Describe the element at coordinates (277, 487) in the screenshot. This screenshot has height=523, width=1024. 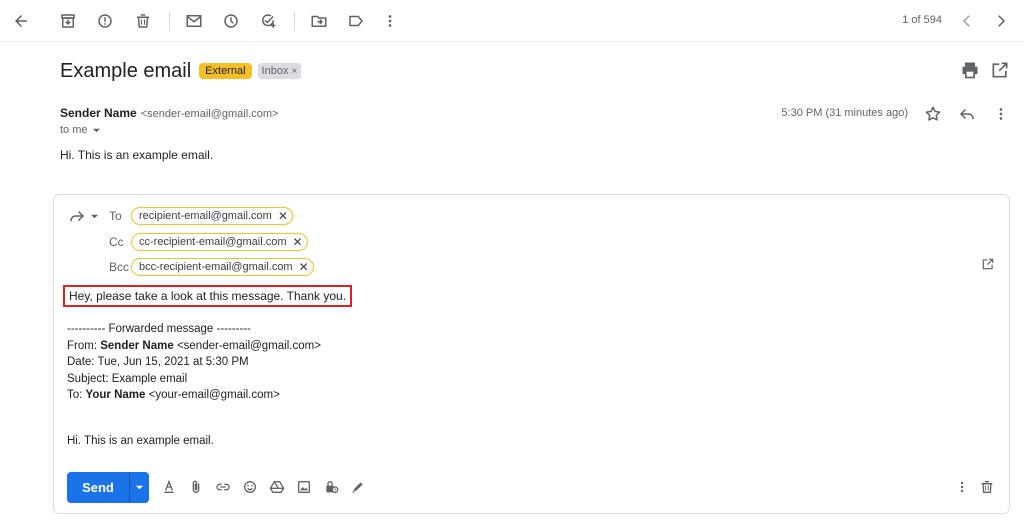
I see `google-drive-icon` at that location.